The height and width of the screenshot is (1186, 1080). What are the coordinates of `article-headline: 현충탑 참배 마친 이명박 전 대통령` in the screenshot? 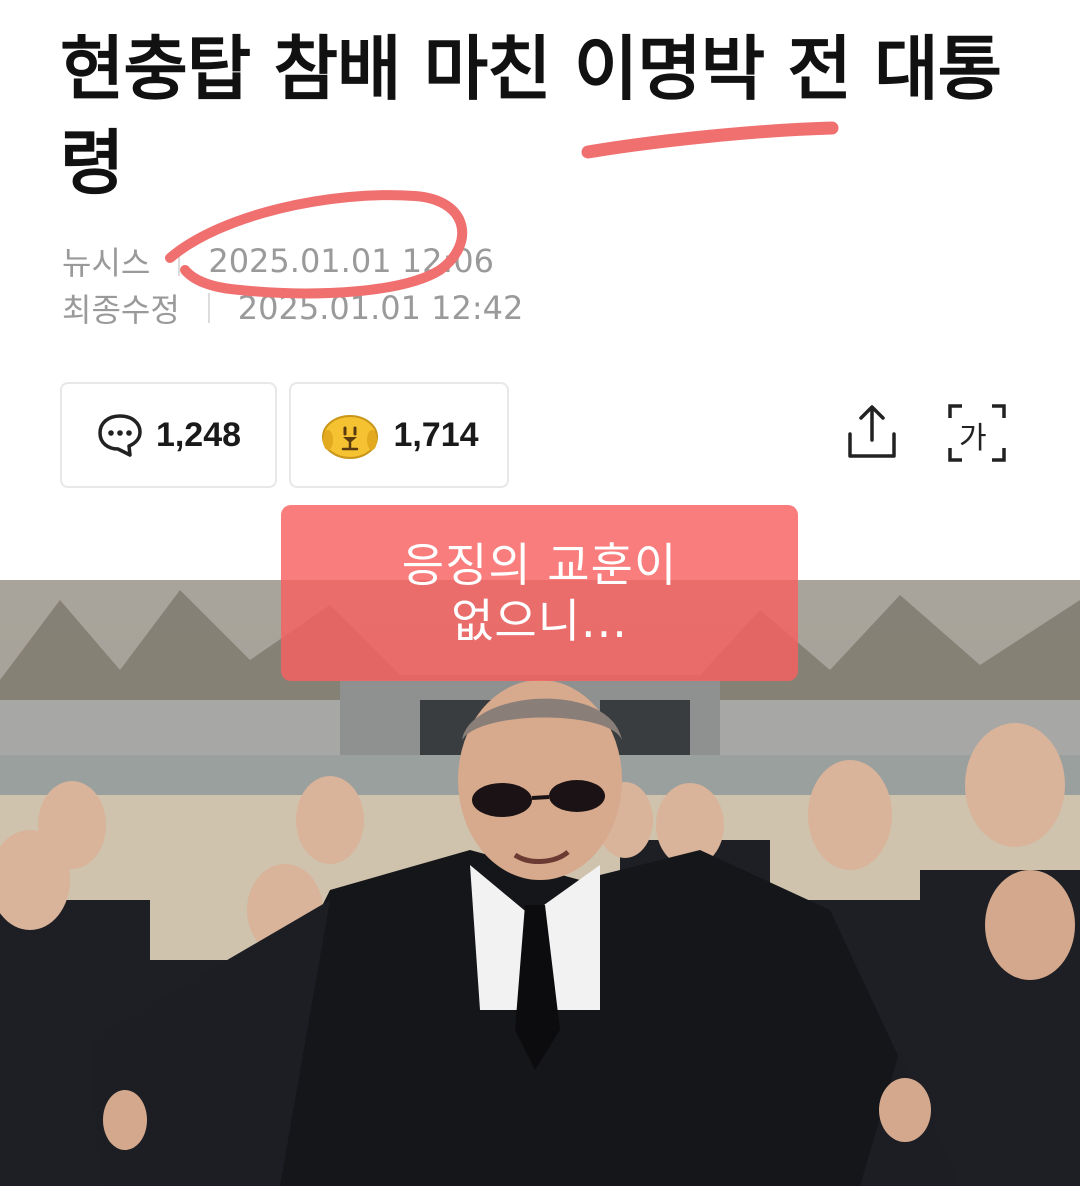 It's located at (531, 116).